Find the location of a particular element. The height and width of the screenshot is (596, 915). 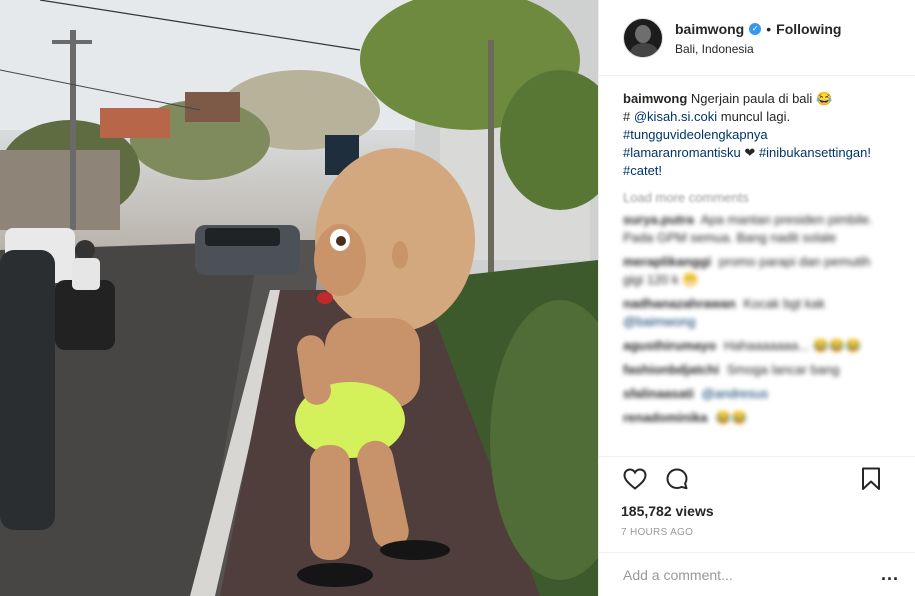

comment-item: fashionbdjatchi Smoga lancar bang is located at coordinates (757, 370).